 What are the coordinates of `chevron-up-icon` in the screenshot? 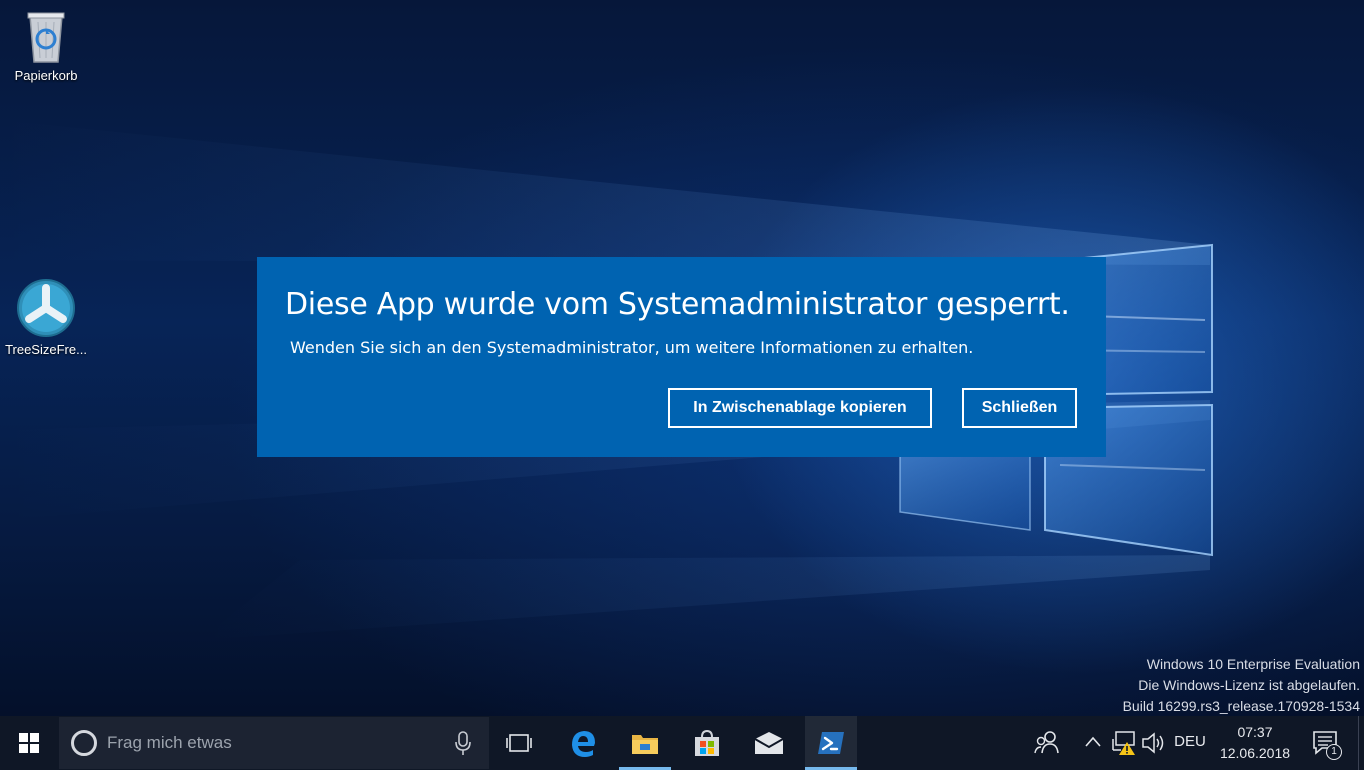 It's located at (1093, 742).